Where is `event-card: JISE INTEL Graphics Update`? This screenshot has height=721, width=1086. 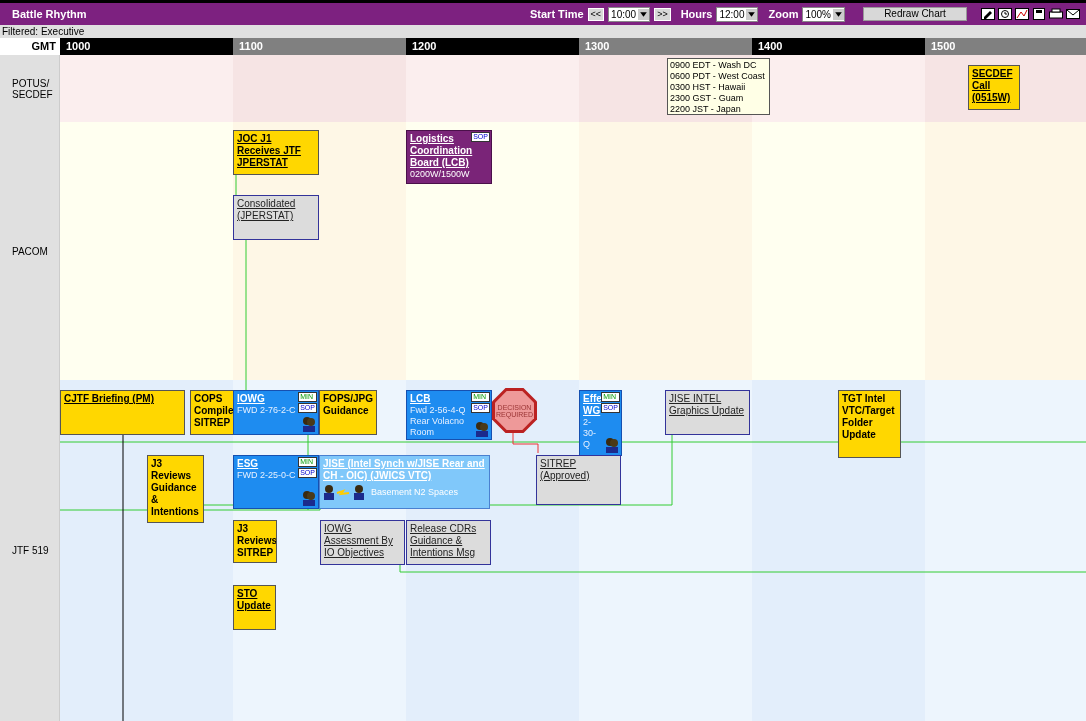 event-card: JISE INTEL Graphics Update is located at coordinates (707, 412).